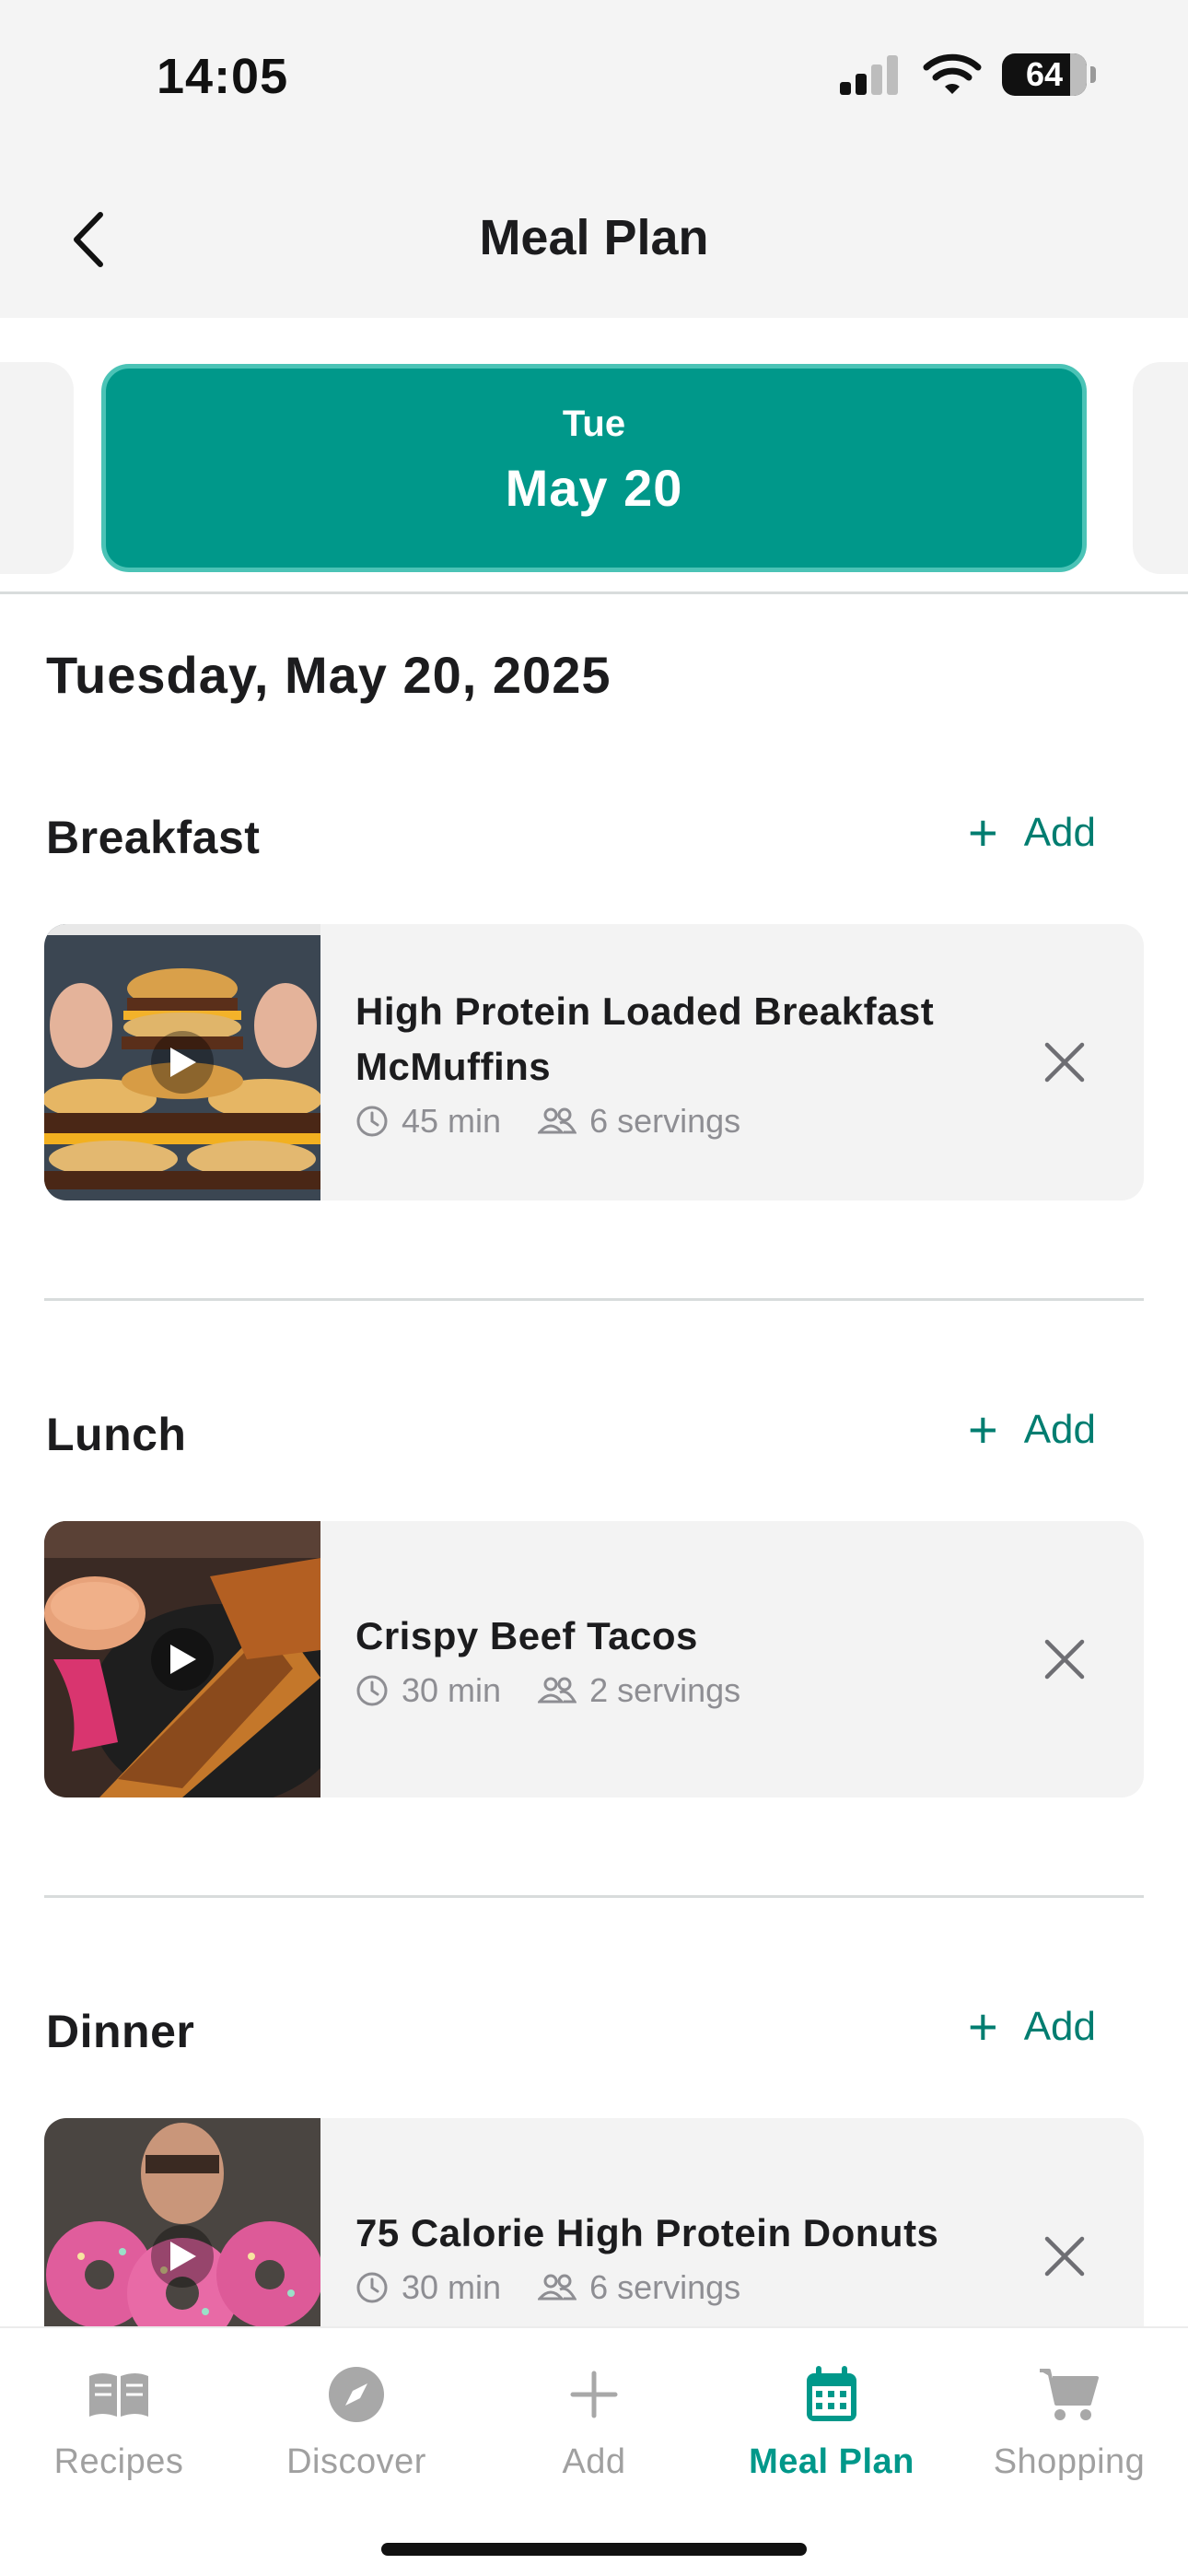 The image size is (1188, 2576). Describe the element at coordinates (594, 838) in the screenshot. I see `meal-header: Breakfast + Add` at that location.